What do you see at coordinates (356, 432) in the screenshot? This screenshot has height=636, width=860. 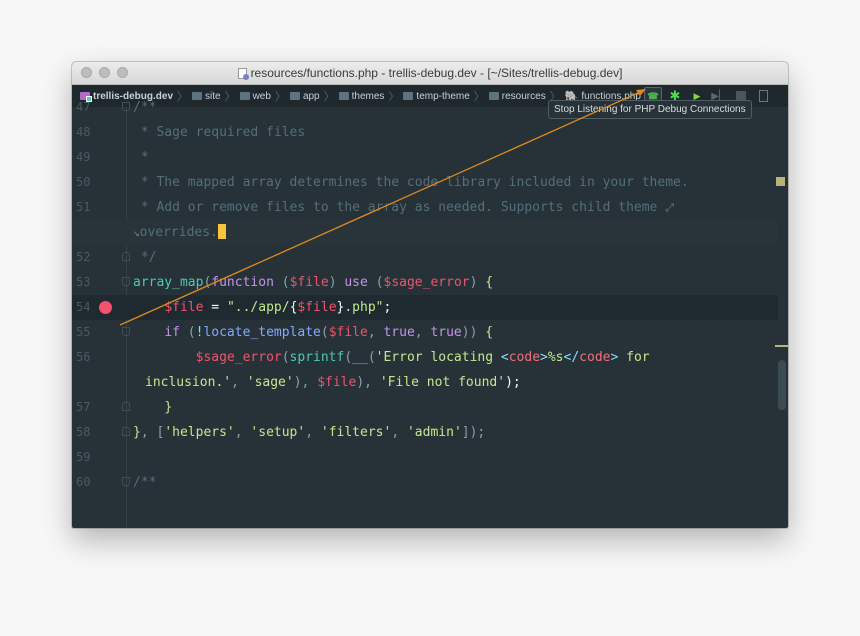 I see `code-token: 'filters'` at bounding box center [356, 432].